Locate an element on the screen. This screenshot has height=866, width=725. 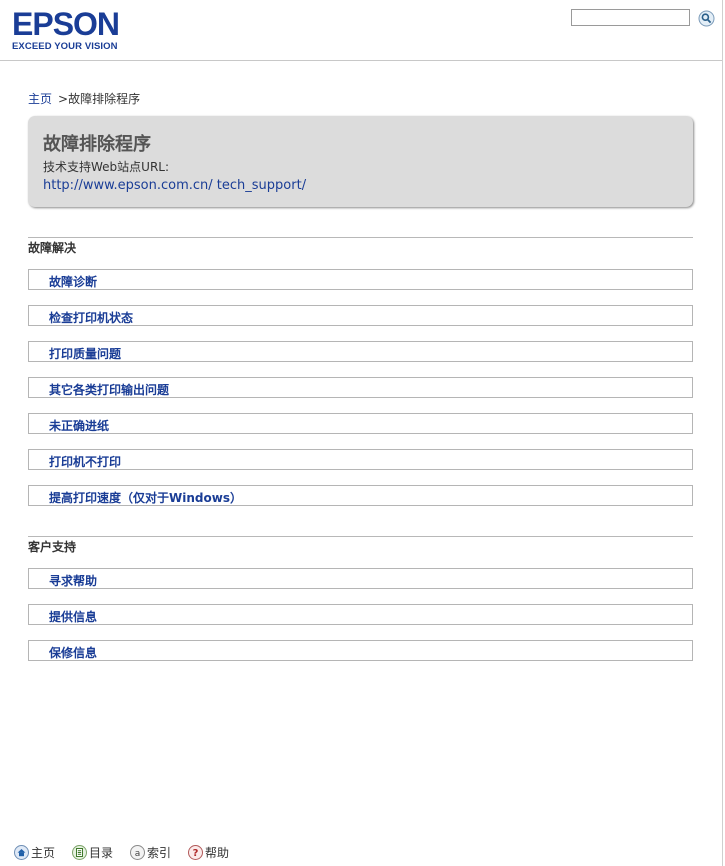
search-input is located at coordinates (630, 17).